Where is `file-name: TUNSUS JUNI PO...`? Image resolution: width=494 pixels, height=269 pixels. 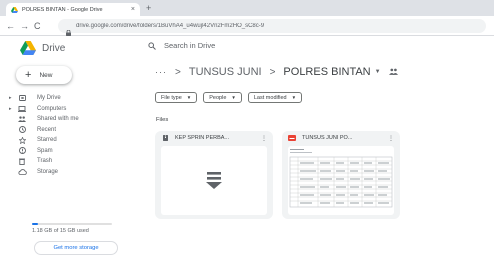
file-name: TUNSUS JUNI PO... is located at coordinates (327, 138).